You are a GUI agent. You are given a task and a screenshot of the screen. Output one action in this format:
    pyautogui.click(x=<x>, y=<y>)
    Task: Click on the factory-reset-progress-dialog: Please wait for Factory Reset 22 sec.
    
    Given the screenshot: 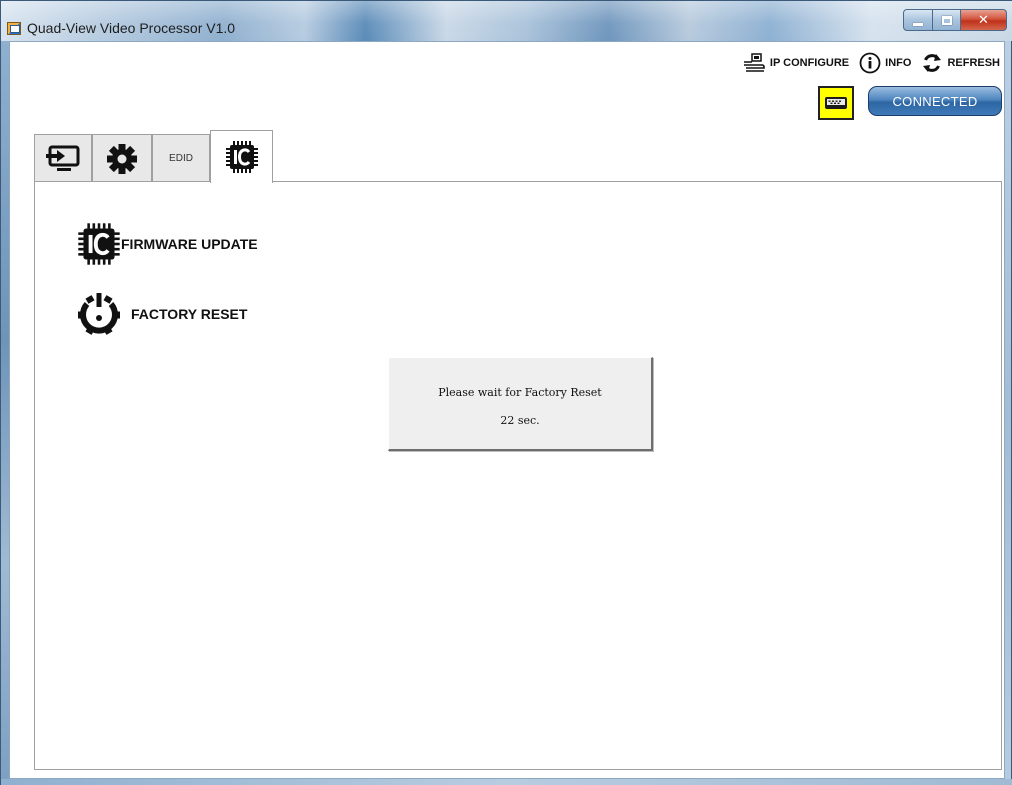 What is the action you would take?
    pyautogui.click(x=520, y=404)
    